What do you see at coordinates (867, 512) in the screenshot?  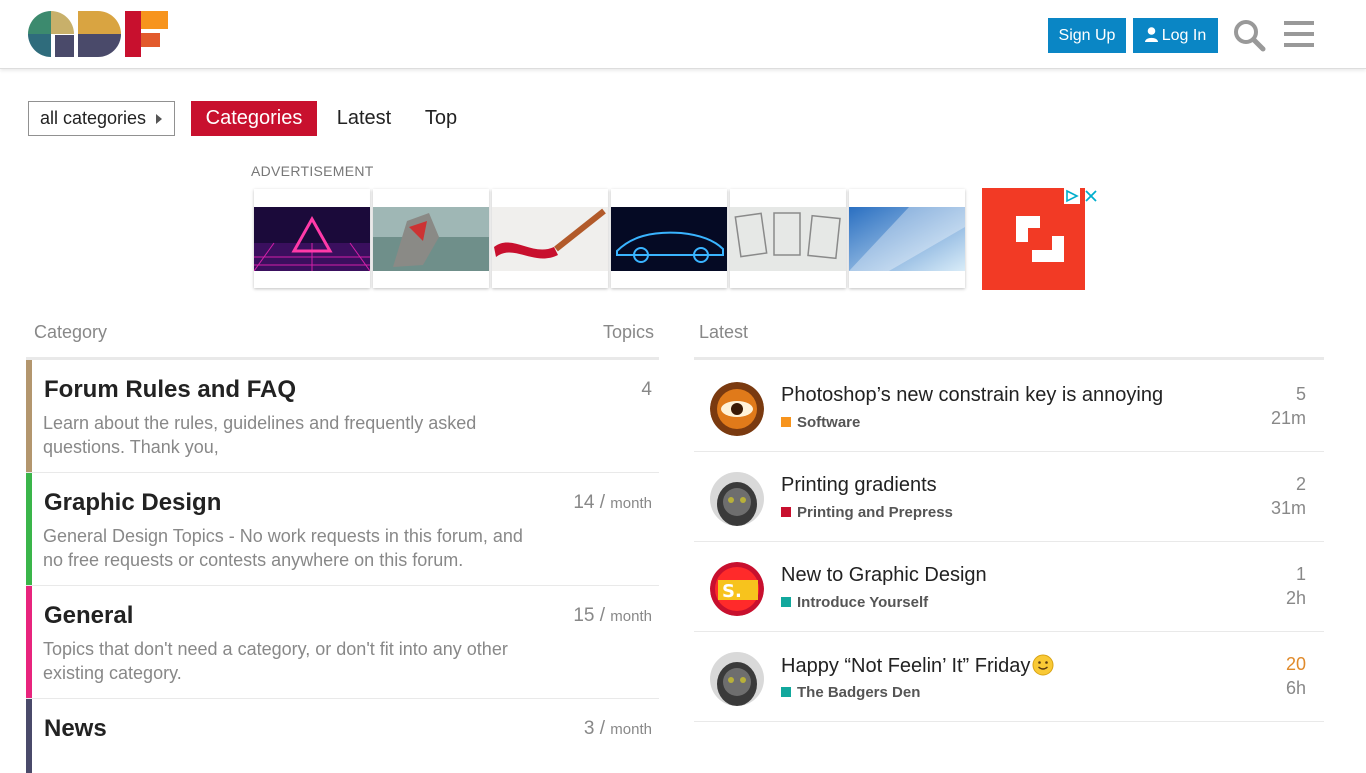 I see `topic-category-badge: Printing and Prepress` at bounding box center [867, 512].